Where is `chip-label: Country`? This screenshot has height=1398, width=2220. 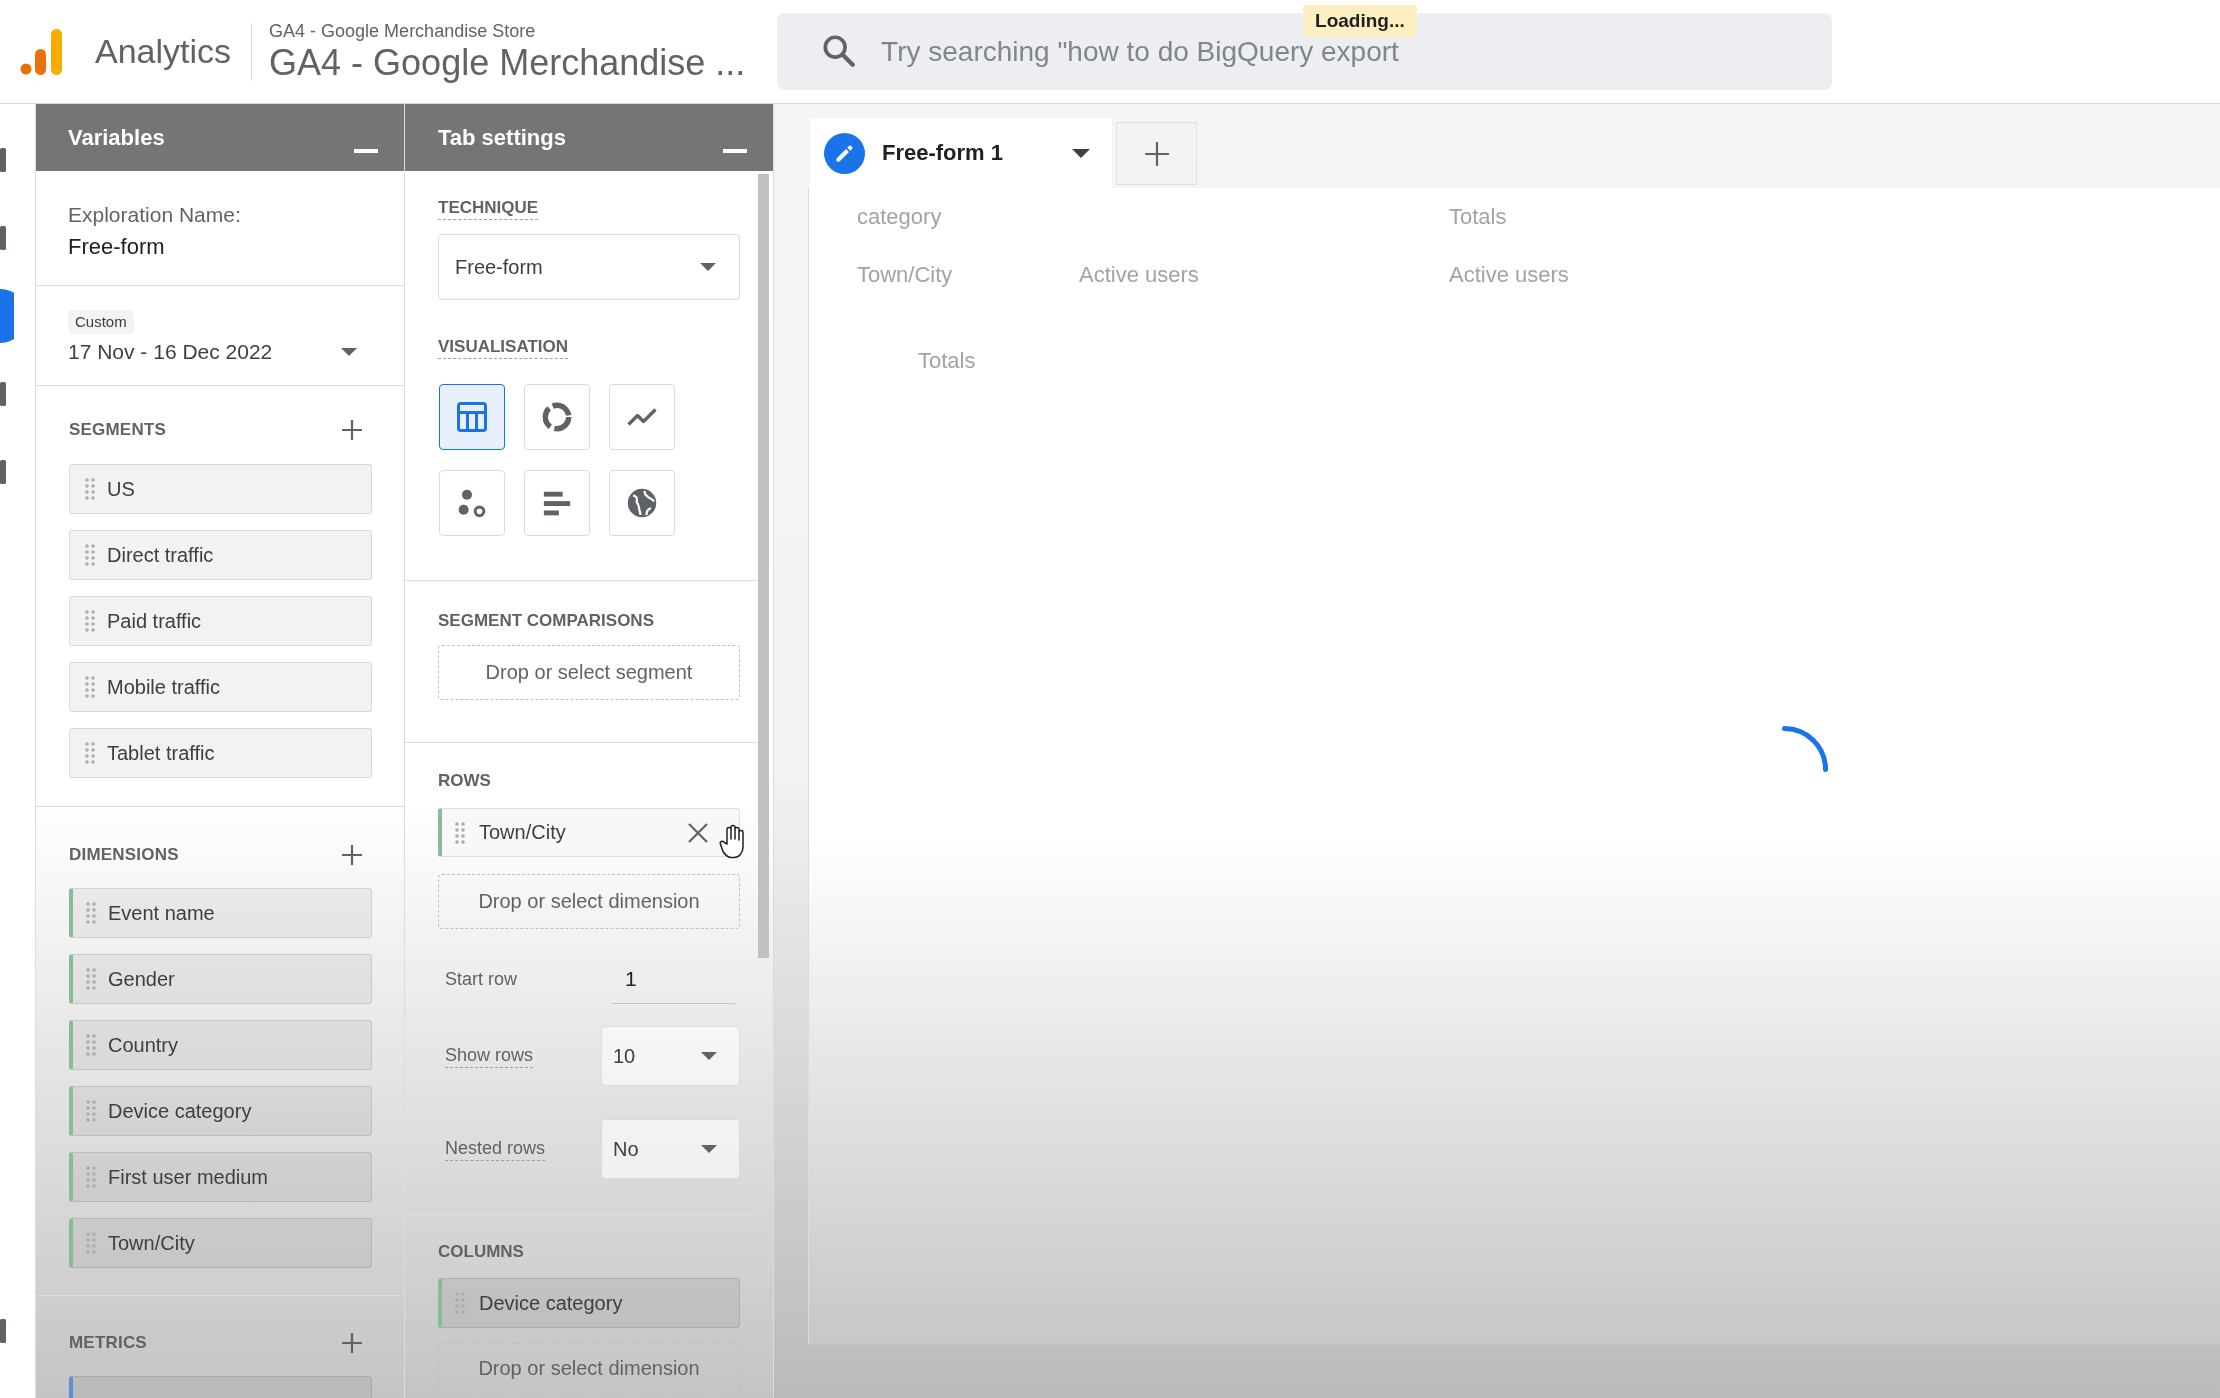 chip-label: Country is located at coordinates (143, 1045).